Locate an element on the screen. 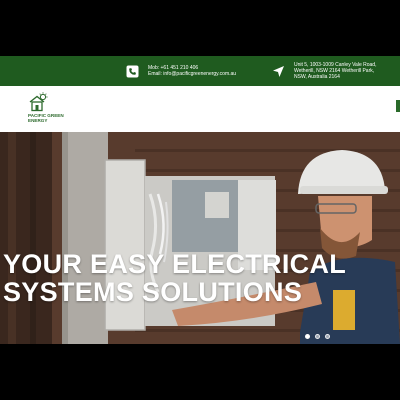  hero-headline: YOUR EASY ELECTRICAL SYSTEMS SOLUTIONS is located at coordinates (200, 278).